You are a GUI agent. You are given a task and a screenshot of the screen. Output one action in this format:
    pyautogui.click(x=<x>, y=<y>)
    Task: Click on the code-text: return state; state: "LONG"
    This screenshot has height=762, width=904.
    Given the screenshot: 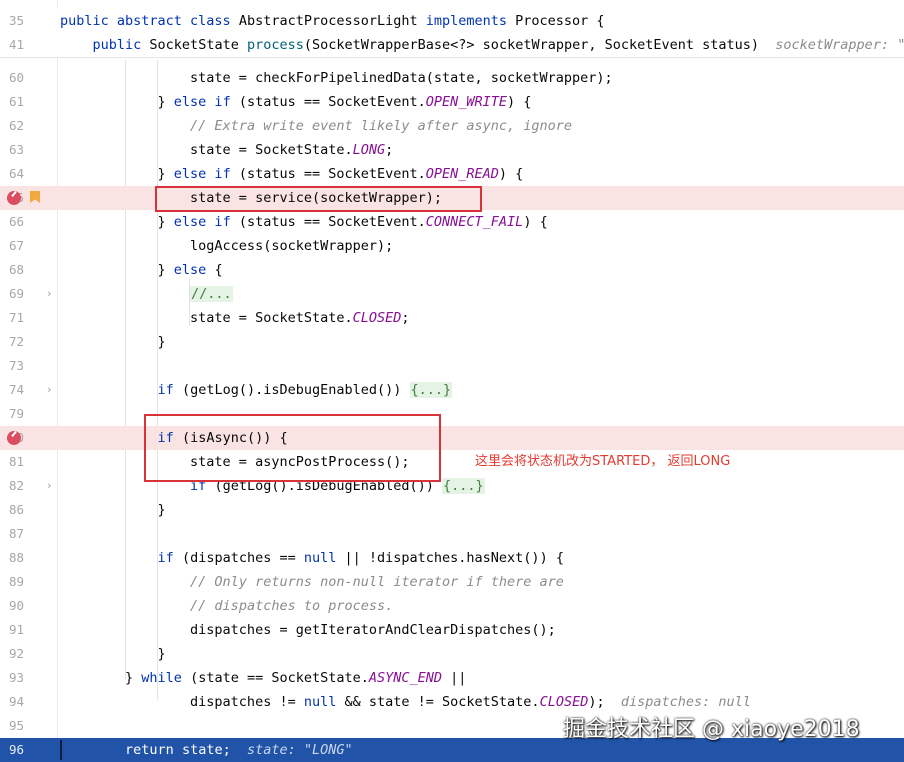 What is the action you would take?
    pyautogui.click(x=206, y=750)
    